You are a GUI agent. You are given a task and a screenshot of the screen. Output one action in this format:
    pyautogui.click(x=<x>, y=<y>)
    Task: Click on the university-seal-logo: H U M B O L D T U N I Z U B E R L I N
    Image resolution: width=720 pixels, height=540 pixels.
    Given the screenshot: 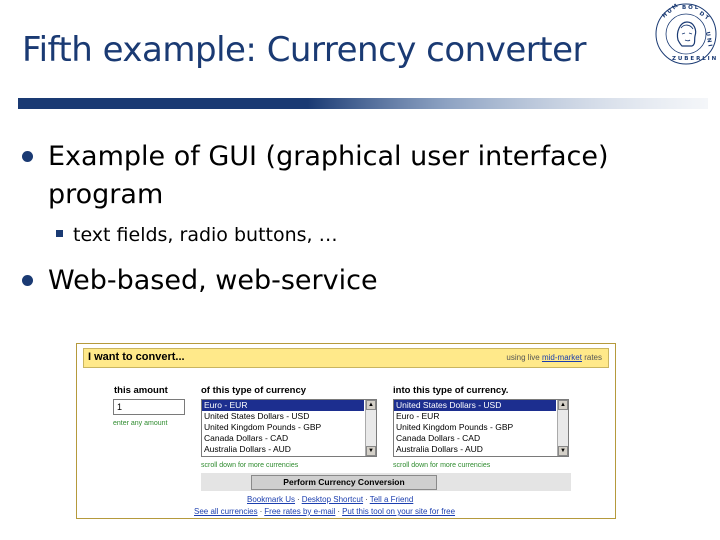 What is the action you would take?
    pyautogui.click(x=686, y=34)
    